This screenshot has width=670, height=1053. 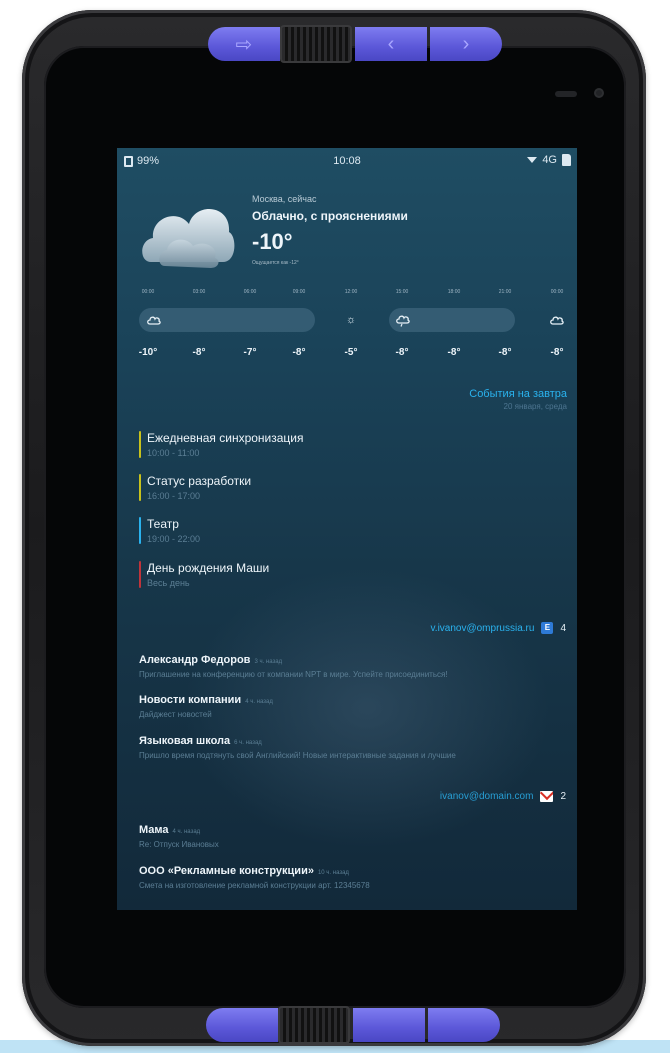 What do you see at coordinates (316, 44) in the screenshot?
I see `hw-grip` at bounding box center [316, 44].